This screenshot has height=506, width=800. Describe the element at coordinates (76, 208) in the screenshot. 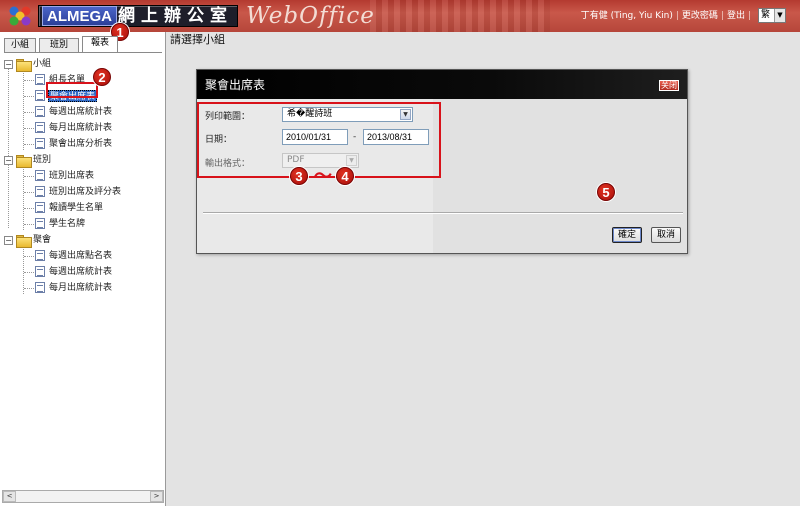

I see `tree-item-label: 報讀學生名單` at that location.